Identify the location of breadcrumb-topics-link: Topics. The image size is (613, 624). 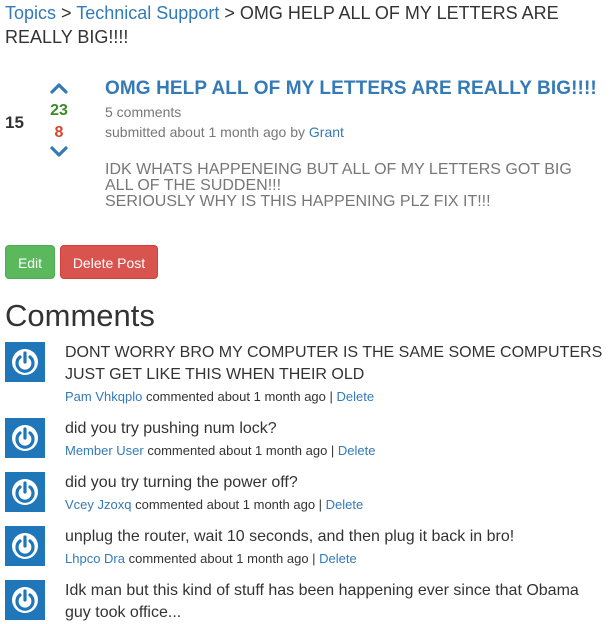
(30, 13).